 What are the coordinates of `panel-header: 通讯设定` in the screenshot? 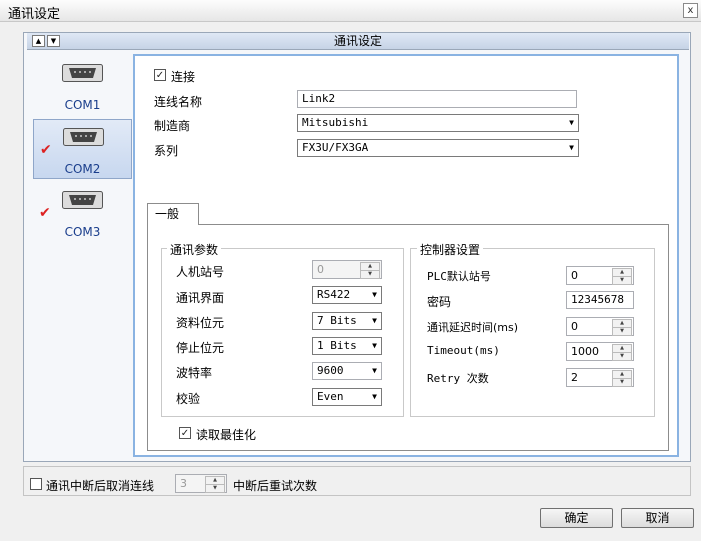 It's located at (358, 41).